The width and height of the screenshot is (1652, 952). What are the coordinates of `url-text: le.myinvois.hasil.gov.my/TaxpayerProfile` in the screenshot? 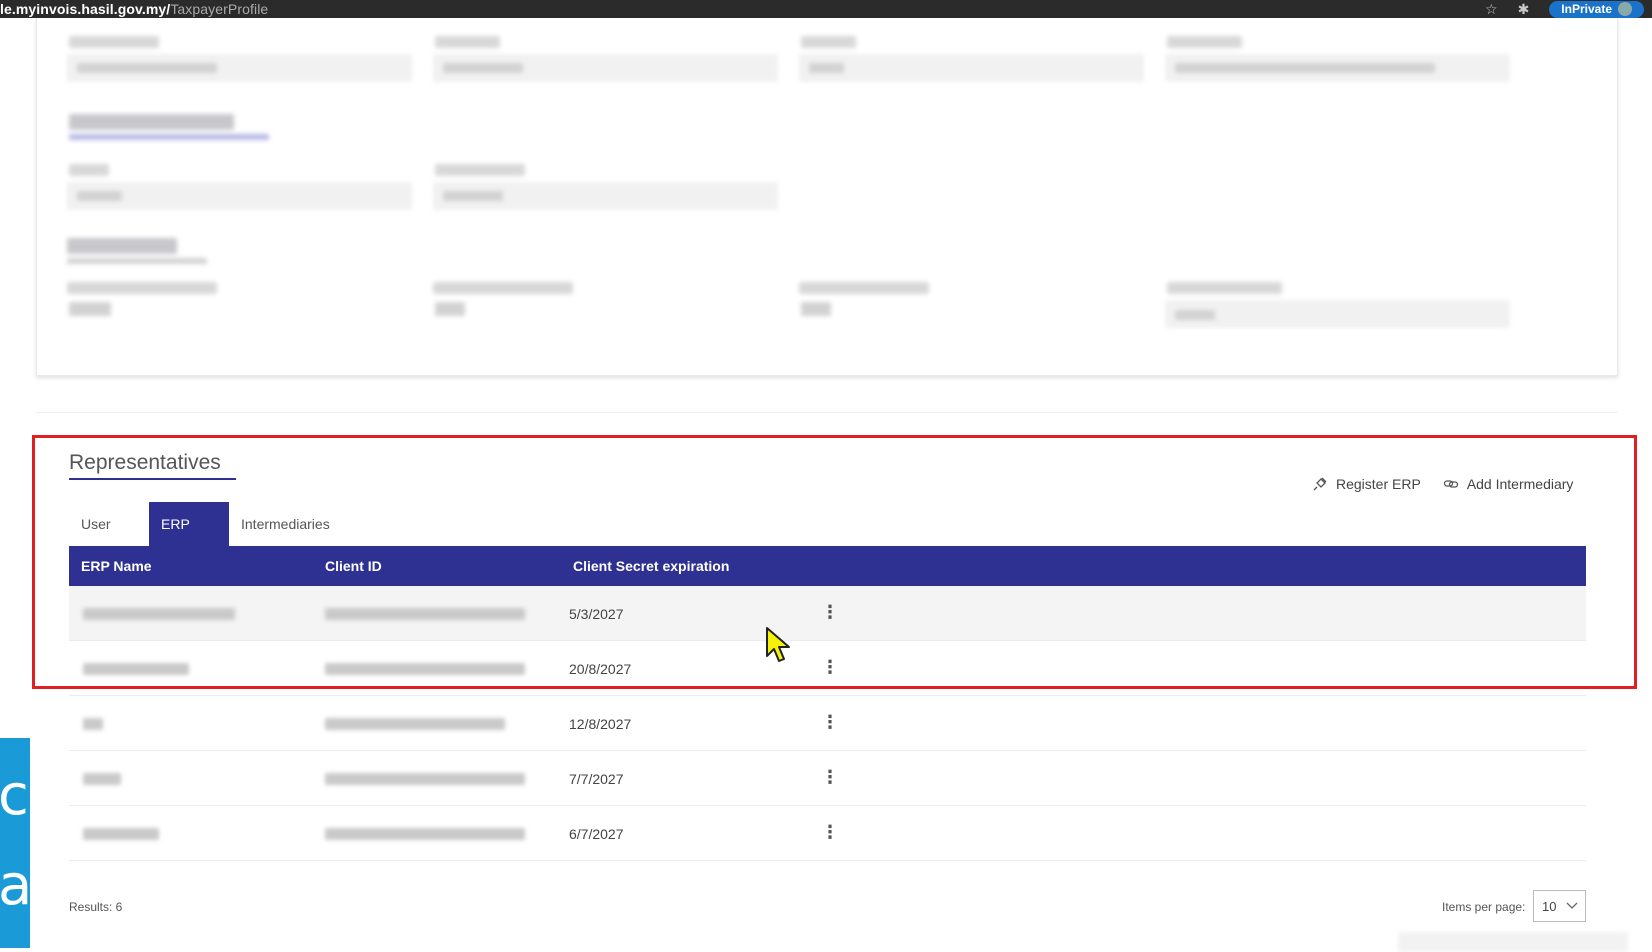 It's located at (134, 9).